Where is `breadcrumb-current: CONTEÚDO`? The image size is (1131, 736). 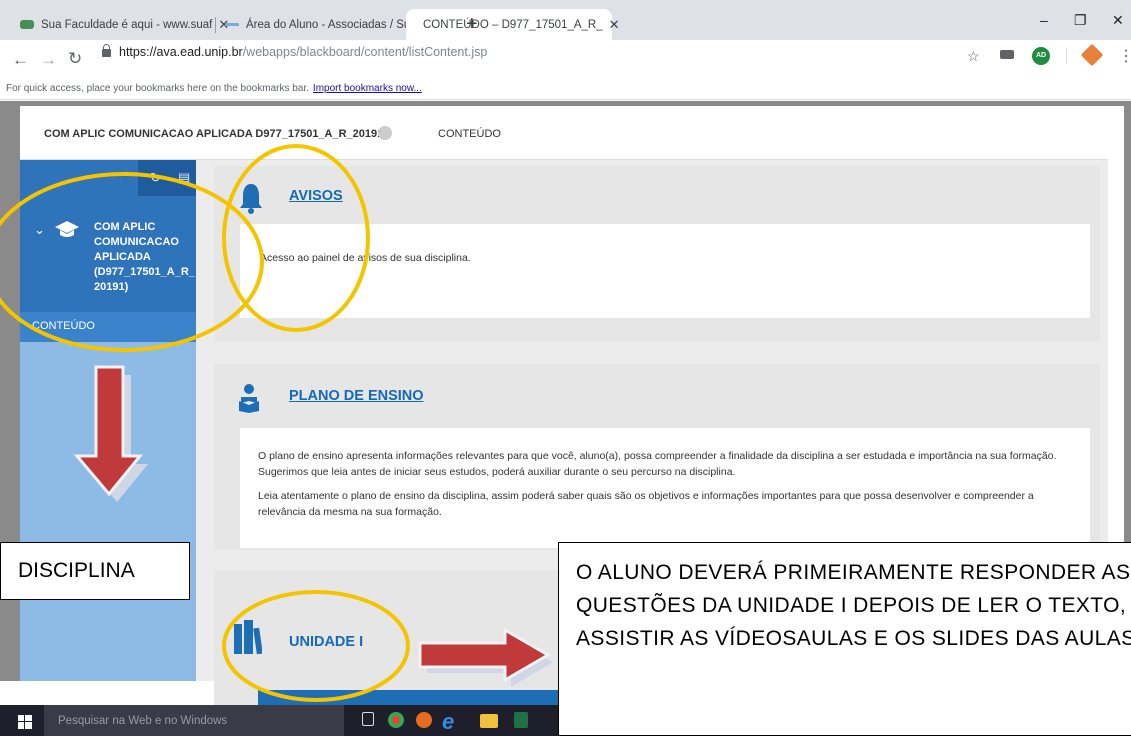
breadcrumb-current: CONTEÚDO is located at coordinates (469, 134).